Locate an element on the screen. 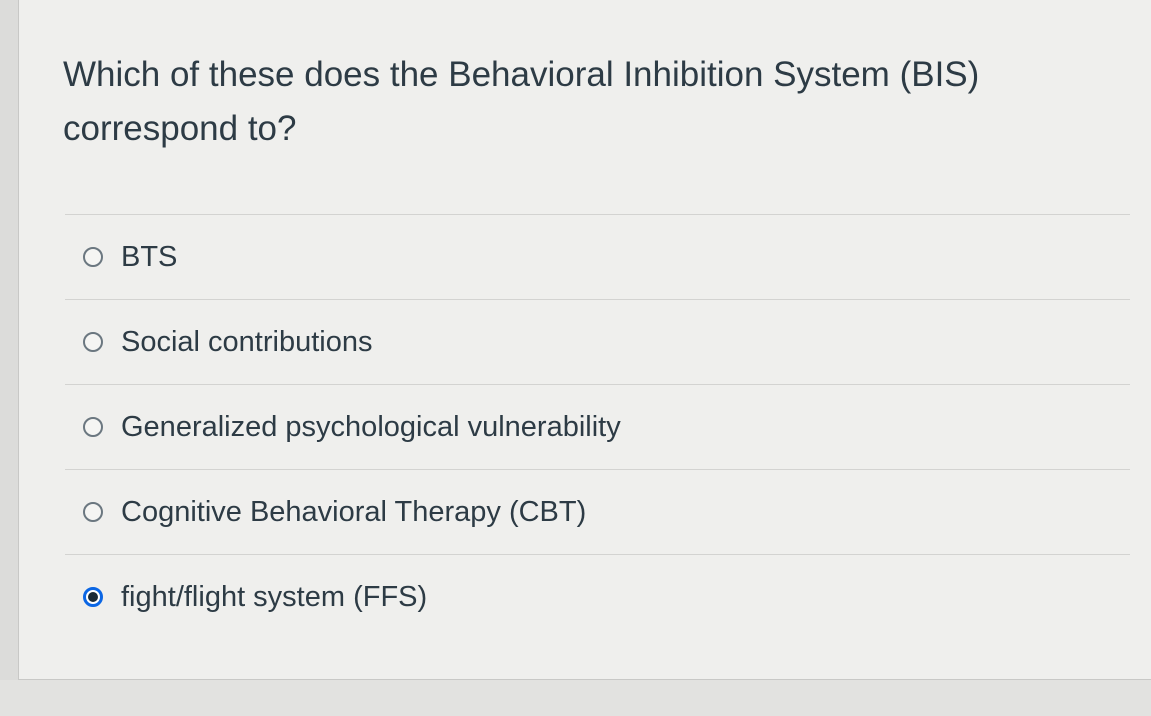 Image resolution: width=1151 pixels, height=716 pixels. answer-option-generalized-psychological-vulnerability: Generalized psychological vulnerability is located at coordinates (597, 427).